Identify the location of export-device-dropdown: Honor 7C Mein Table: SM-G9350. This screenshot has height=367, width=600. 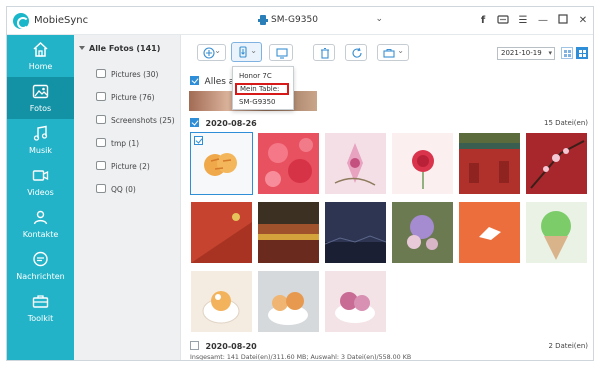
(263, 88).